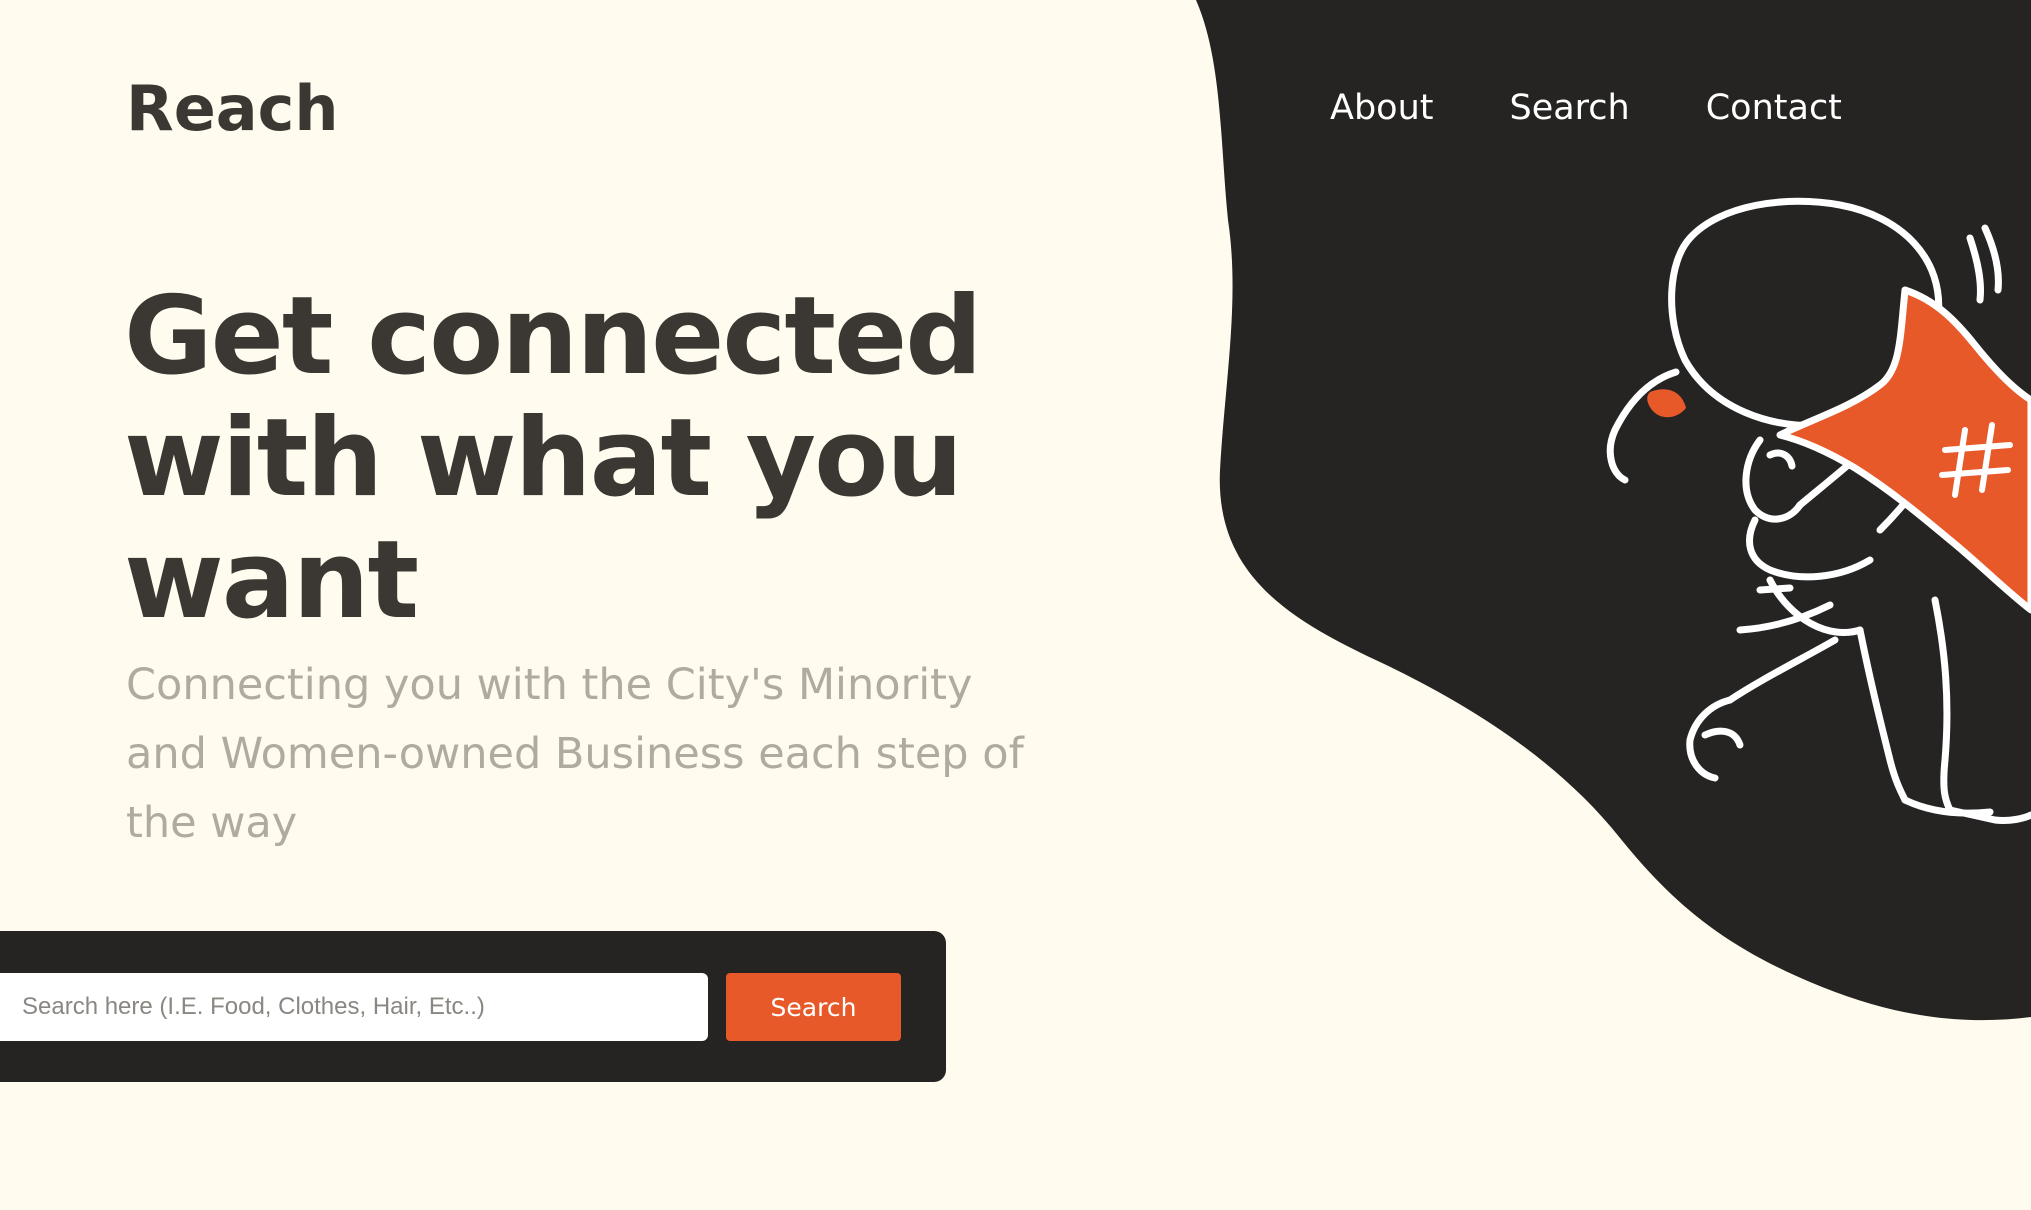  Describe the element at coordinates (1839, 450) in the screenshot. I see `hashtag-flag-illustration` at that location.